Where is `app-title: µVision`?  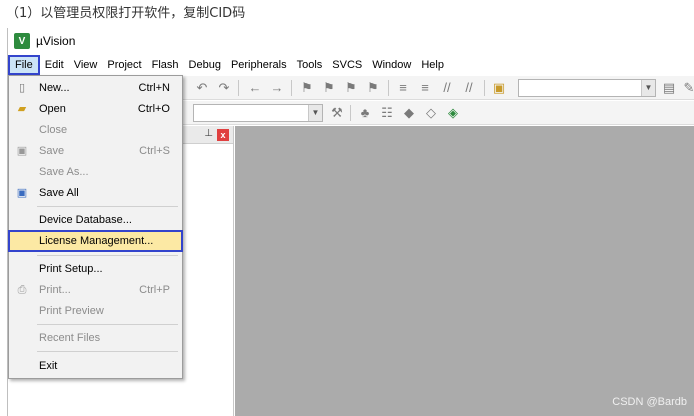 app-title: µVision is located at coordinates (56, 41).